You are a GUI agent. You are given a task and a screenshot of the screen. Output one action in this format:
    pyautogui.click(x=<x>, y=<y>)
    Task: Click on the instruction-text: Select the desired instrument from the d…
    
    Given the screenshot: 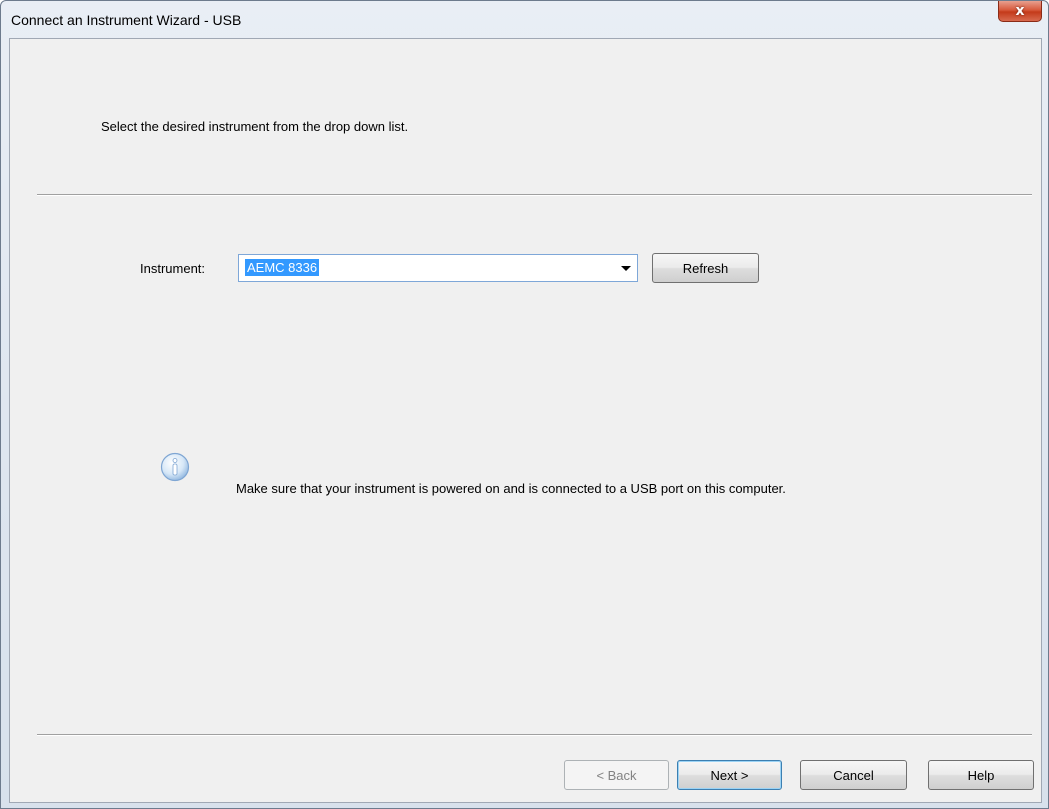 What is the action you would take?
    pyautogui.click(x=255, y=126)
    